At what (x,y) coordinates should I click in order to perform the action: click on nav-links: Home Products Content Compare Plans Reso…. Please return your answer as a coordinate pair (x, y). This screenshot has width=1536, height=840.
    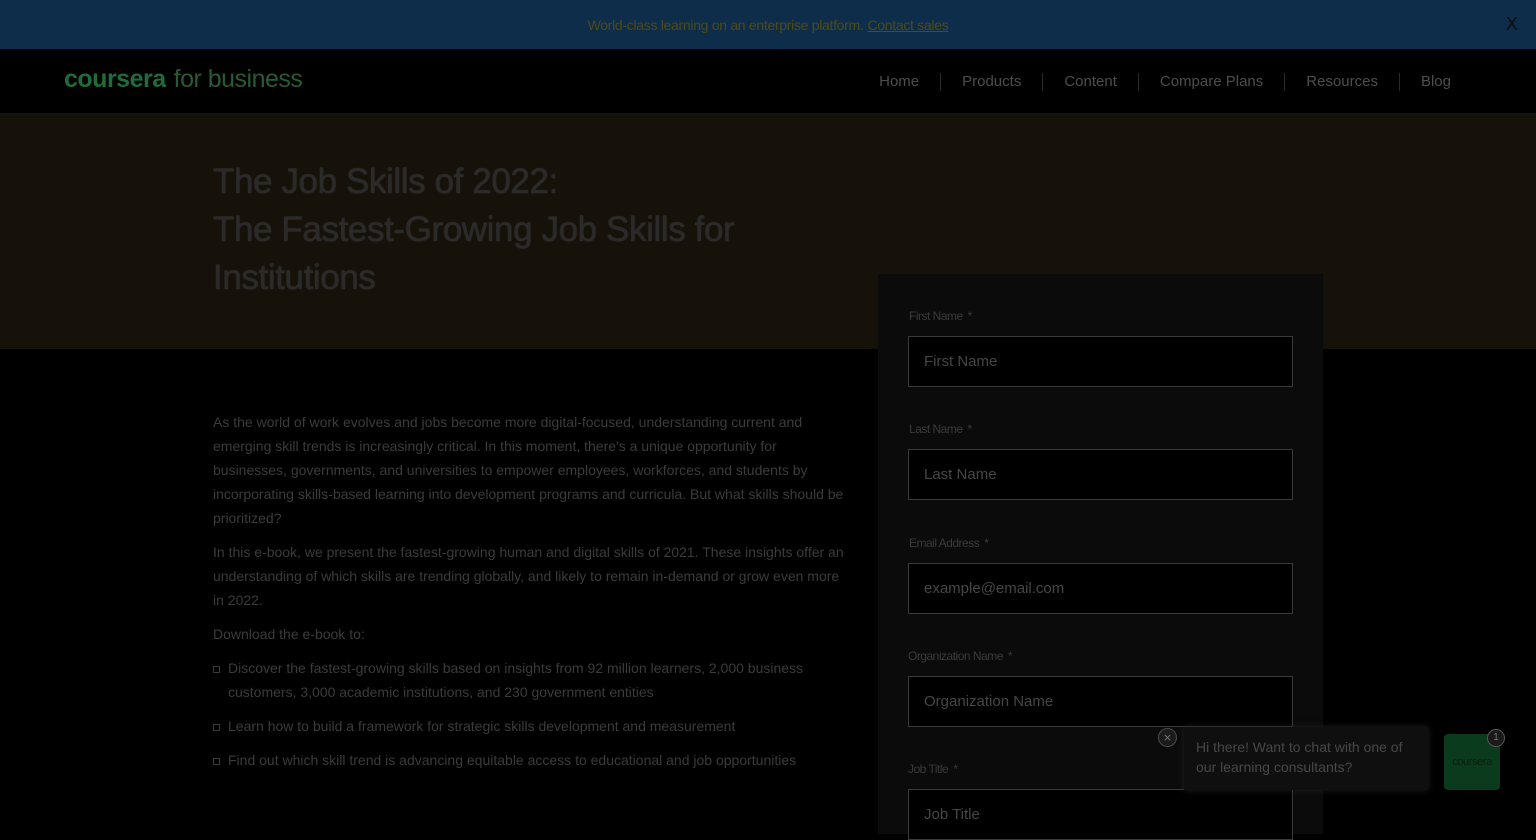
    Looking at the image, I should click on (1165, 81).